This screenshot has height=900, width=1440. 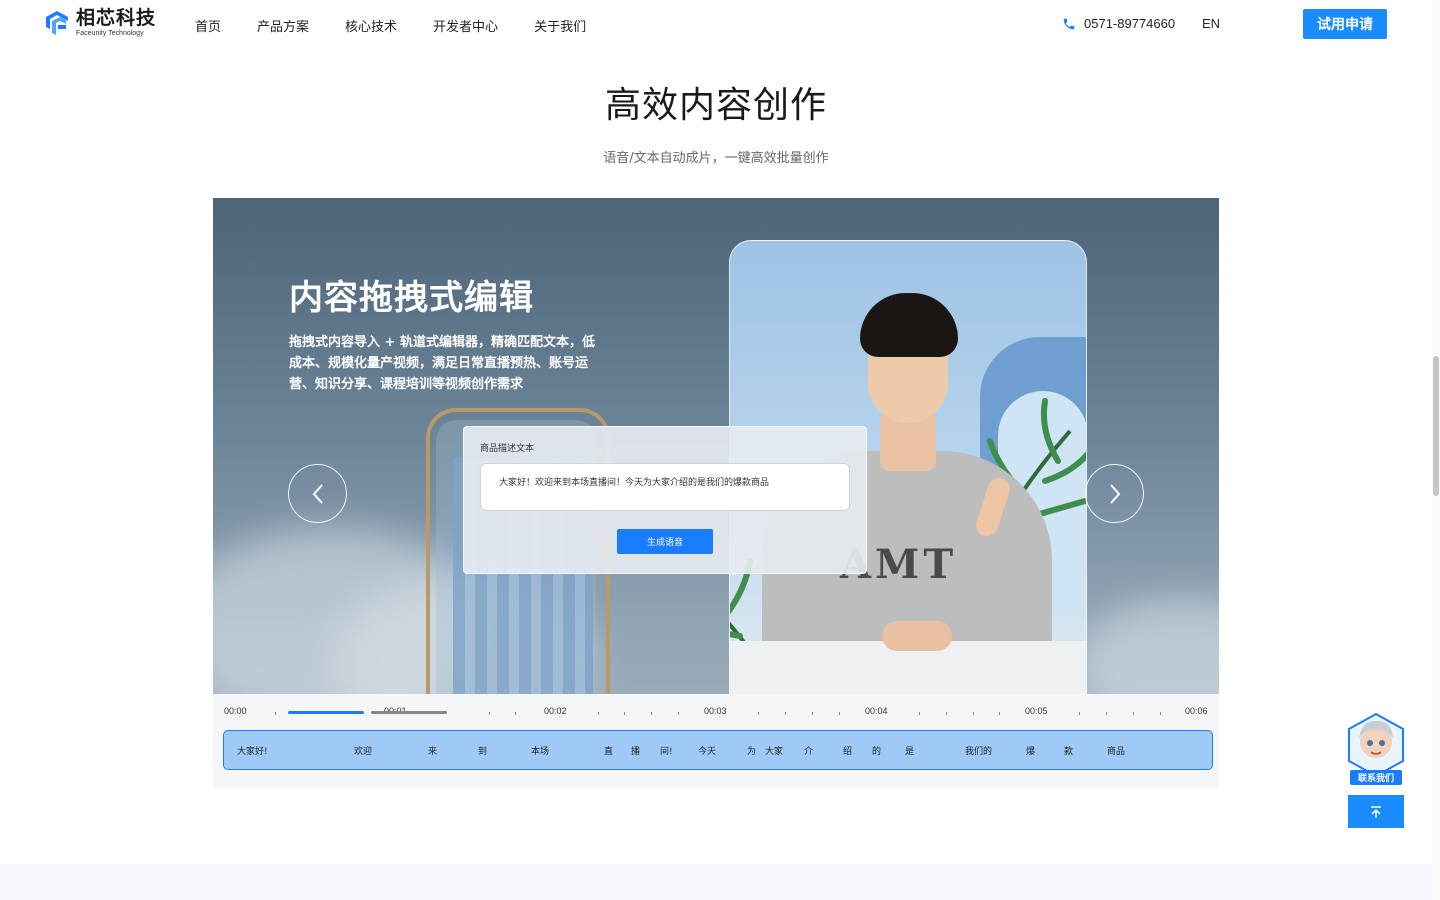 I want to click on brand-logo: 相芯科技 Faceunity Technology, so click(x=100, y=23).